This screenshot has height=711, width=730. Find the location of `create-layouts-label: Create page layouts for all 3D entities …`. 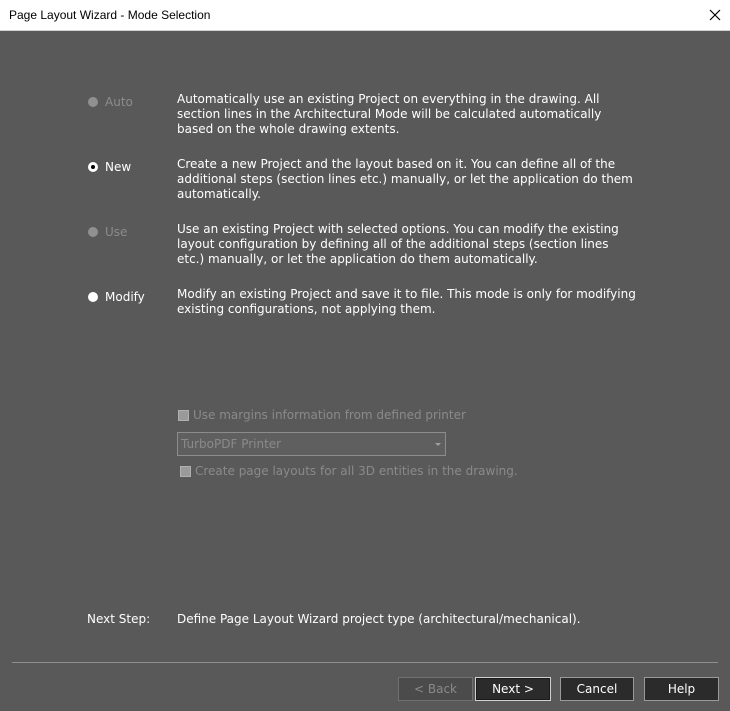

create-layouts-label: Create page layouts for all 3D entities … is located at coordinates (356, 471).